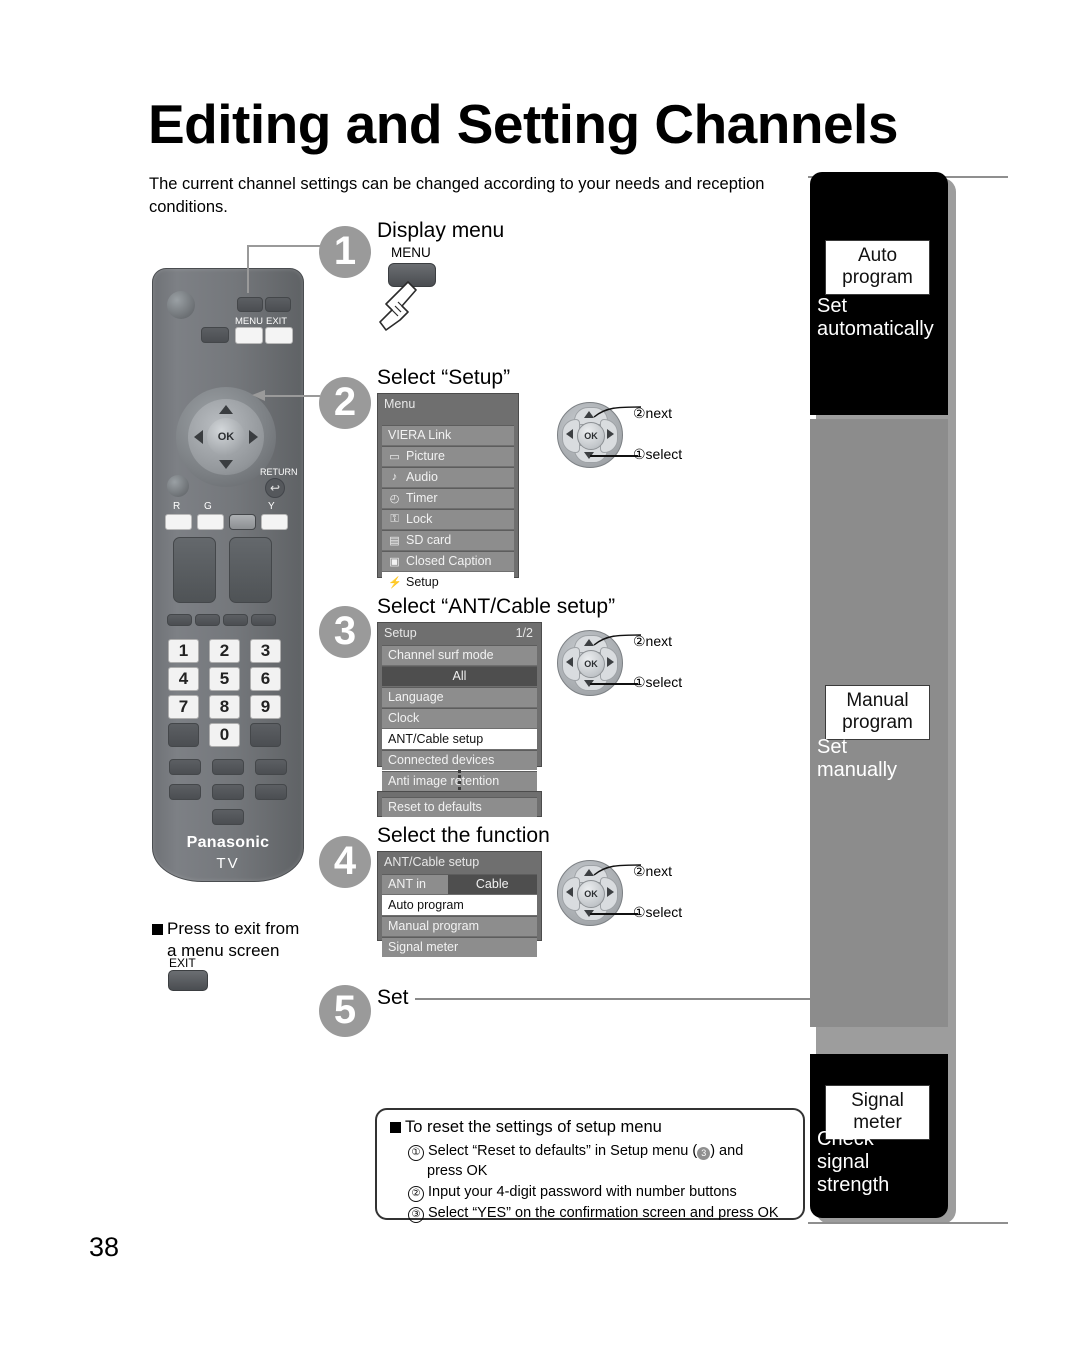 Image resolution: width=1080 pixels, height=1353 pixels. I want to click on music-note-icon: ♪, so click(394, 477).